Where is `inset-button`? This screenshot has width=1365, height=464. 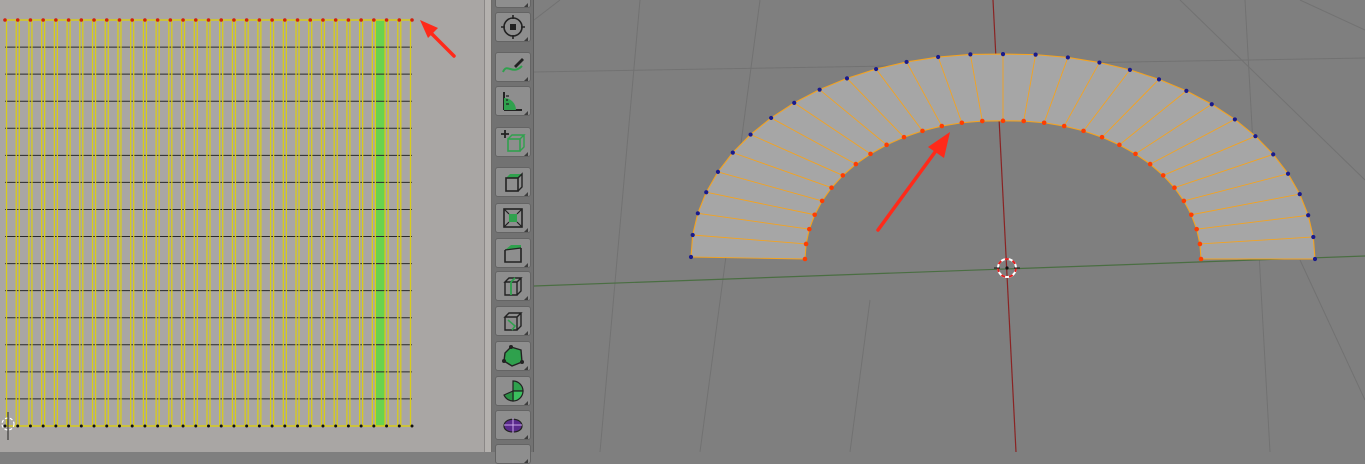 inset-button is located at coordinates (513, 218).